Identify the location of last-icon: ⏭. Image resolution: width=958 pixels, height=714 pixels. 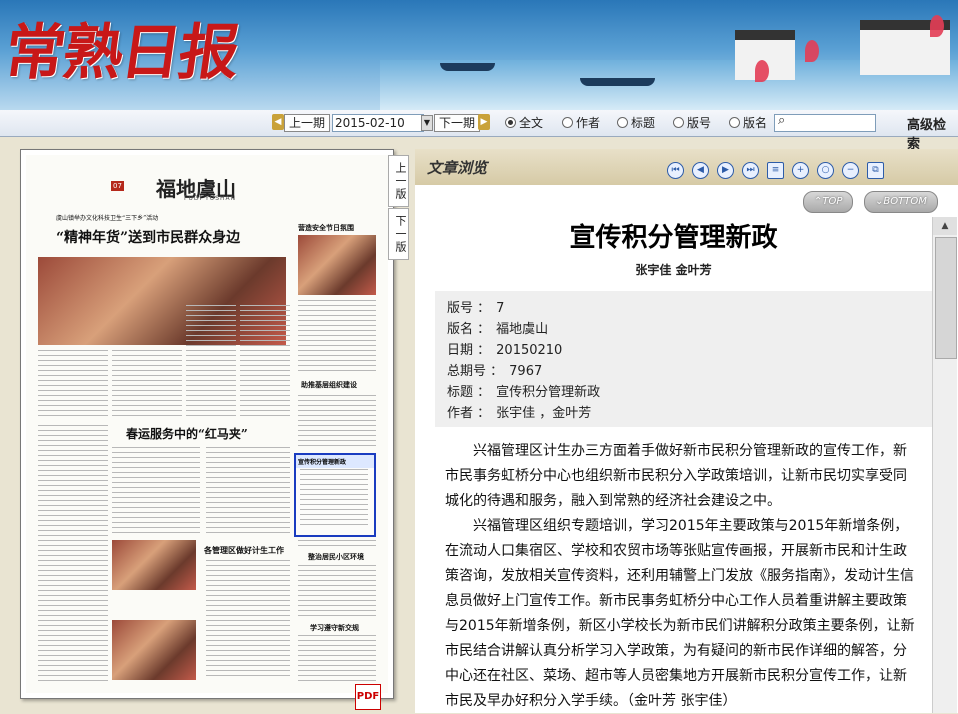
(750, 170).